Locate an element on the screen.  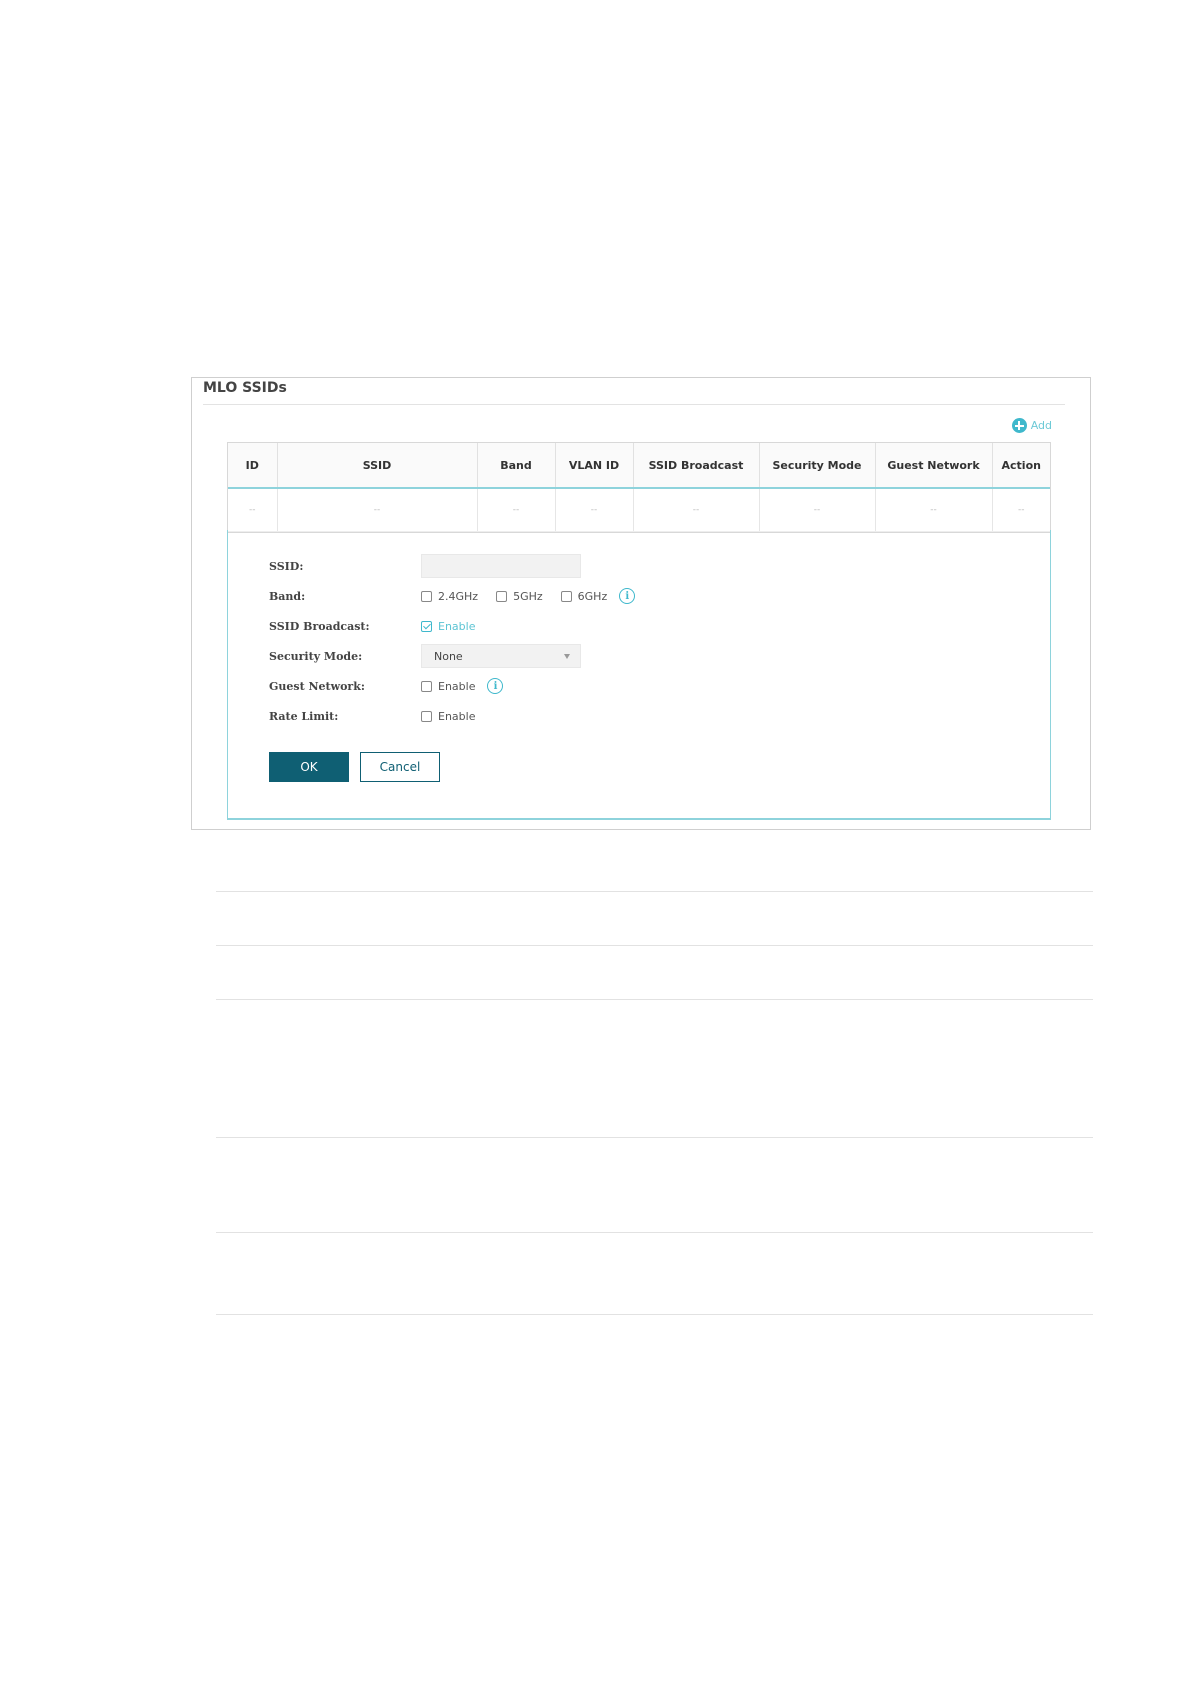
column-header-ssid-broadcast: SSID Broadcast is located at coordinates (696, 466).